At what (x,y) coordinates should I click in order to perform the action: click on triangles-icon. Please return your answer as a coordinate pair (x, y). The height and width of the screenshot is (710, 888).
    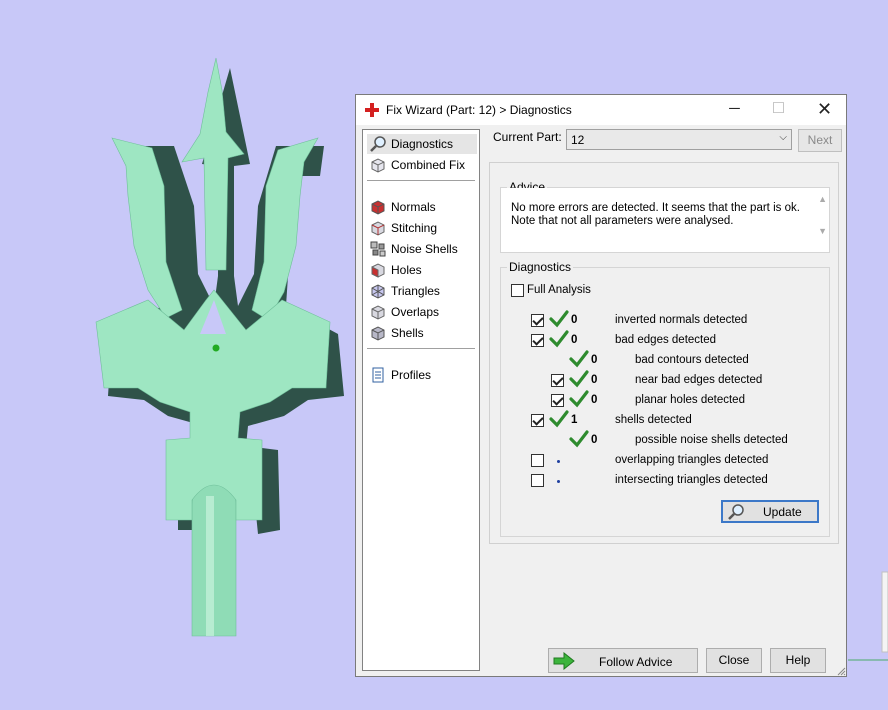
    Looking at the image, I should click on (378, 291).